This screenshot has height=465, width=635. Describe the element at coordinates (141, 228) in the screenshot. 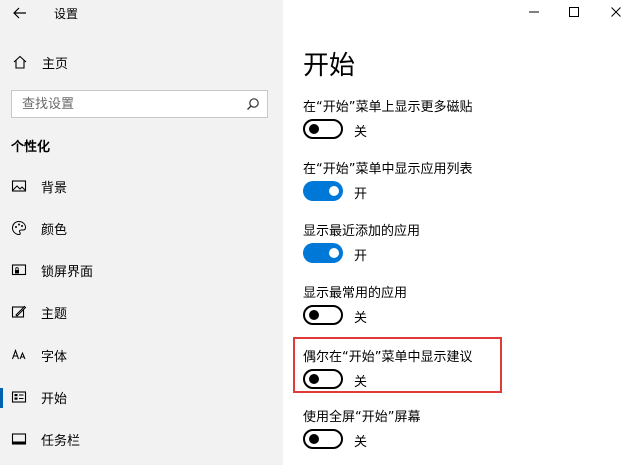

I see `sidebar-item-colors: 颜色` at that location.